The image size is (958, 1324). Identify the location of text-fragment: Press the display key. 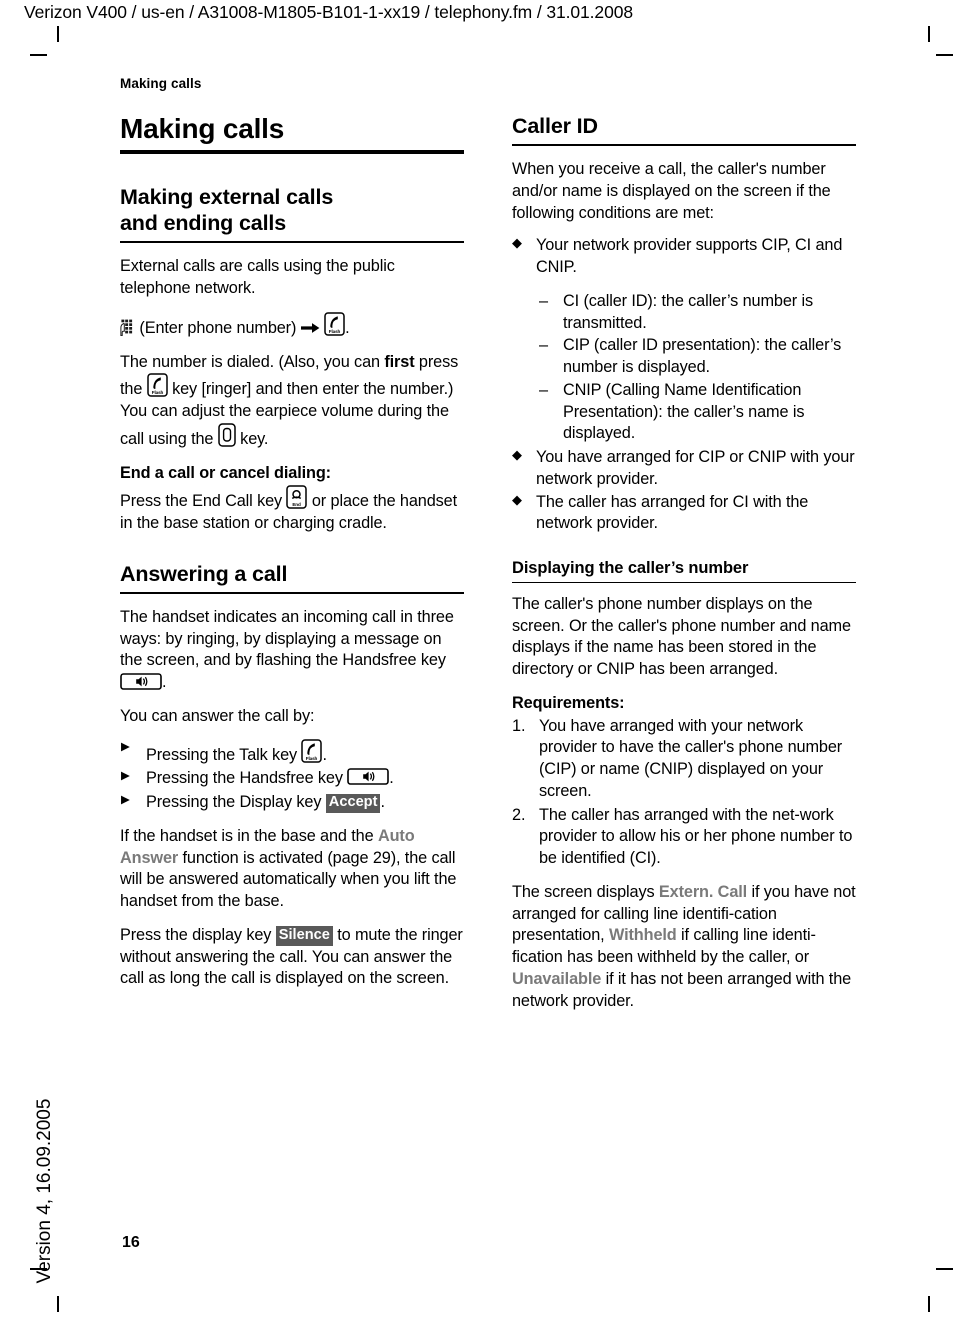
(198, 934).